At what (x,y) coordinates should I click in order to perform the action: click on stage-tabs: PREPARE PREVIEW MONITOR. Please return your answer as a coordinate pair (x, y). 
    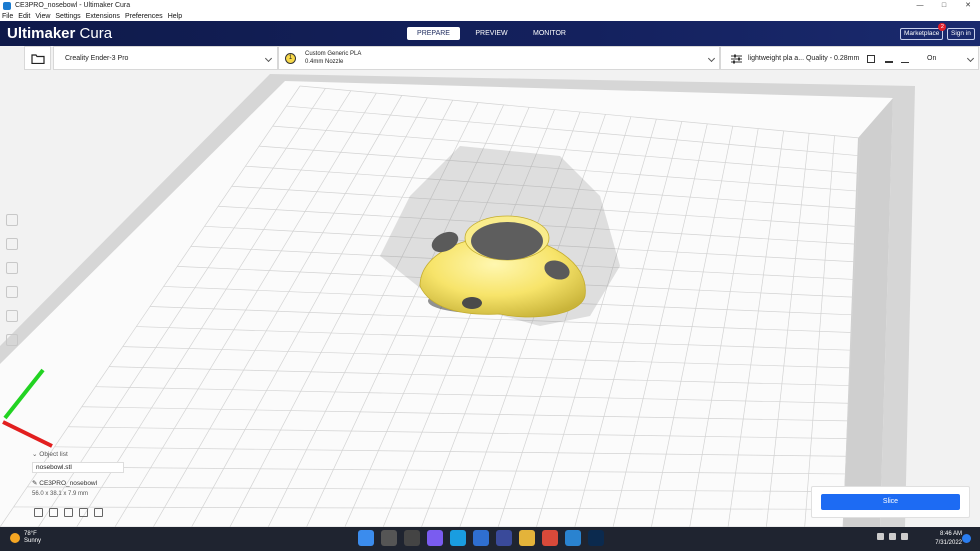
    Looking at the image, I should click on (494, 33).